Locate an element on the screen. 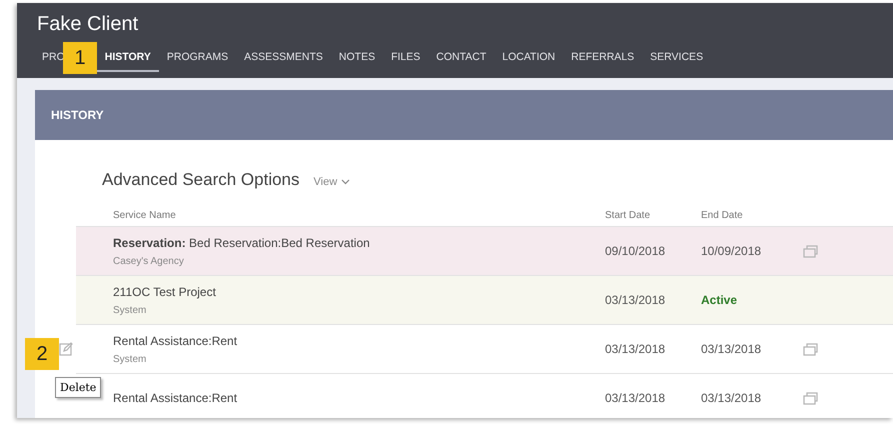  nav-tab: CONTACT is located at coordinates (461, 59).